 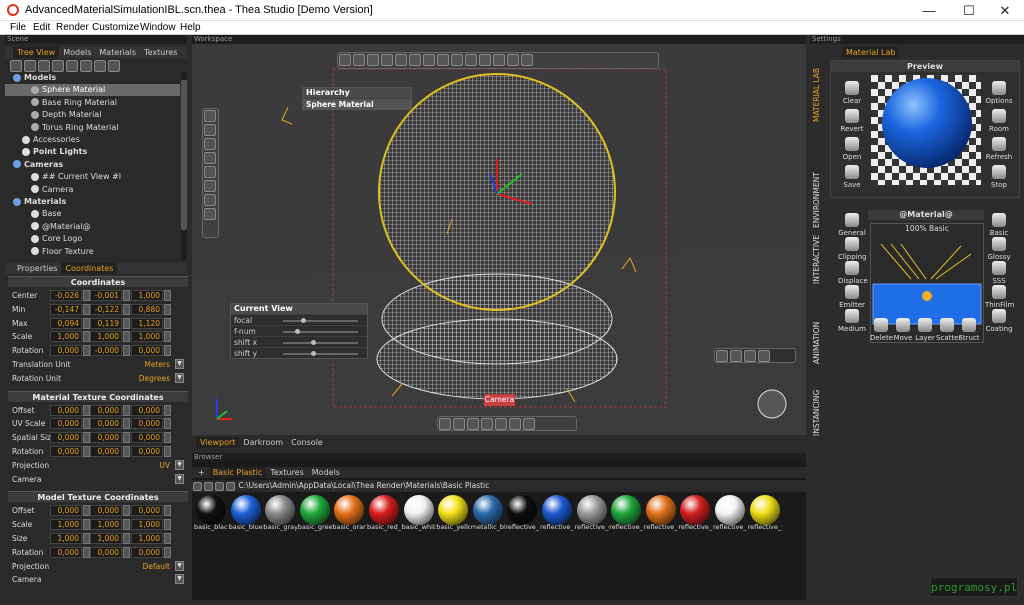 What do you see at coordinates (92, 227) in the screenshot?
I see `tree-item: @Material@` at bounding box center [92, 227].